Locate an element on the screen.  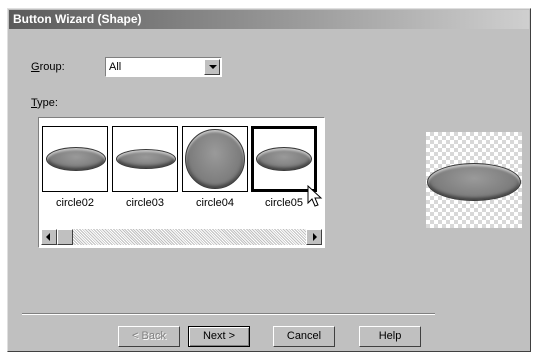
scrollbar-thumb is located at coordinates (65, 237).